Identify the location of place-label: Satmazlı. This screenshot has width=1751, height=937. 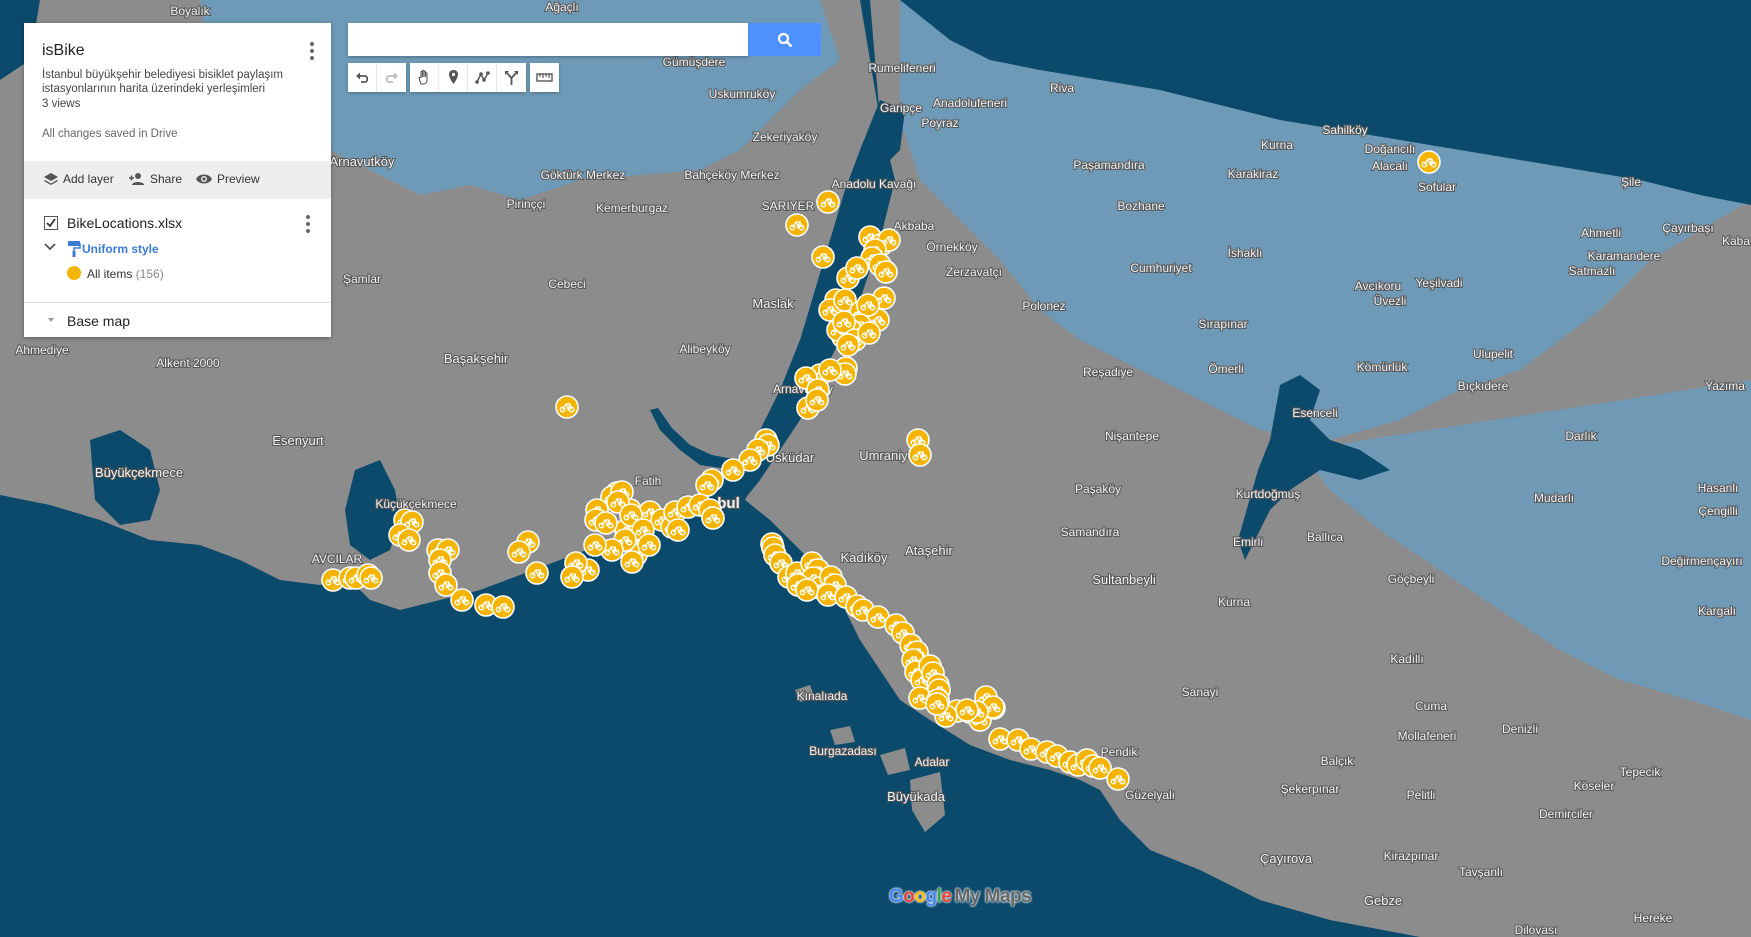
(1592, 271).